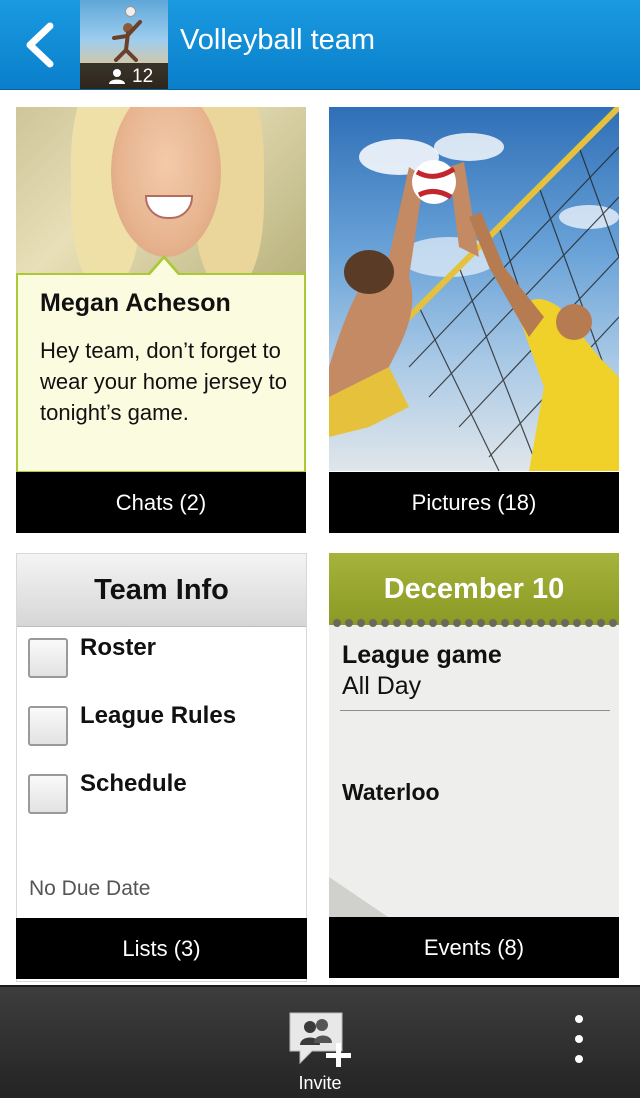  What do you see at coordinates (320, 1083) in the screenshot?
I see `invite-label: Invite` at bounding box center [320, 1083].